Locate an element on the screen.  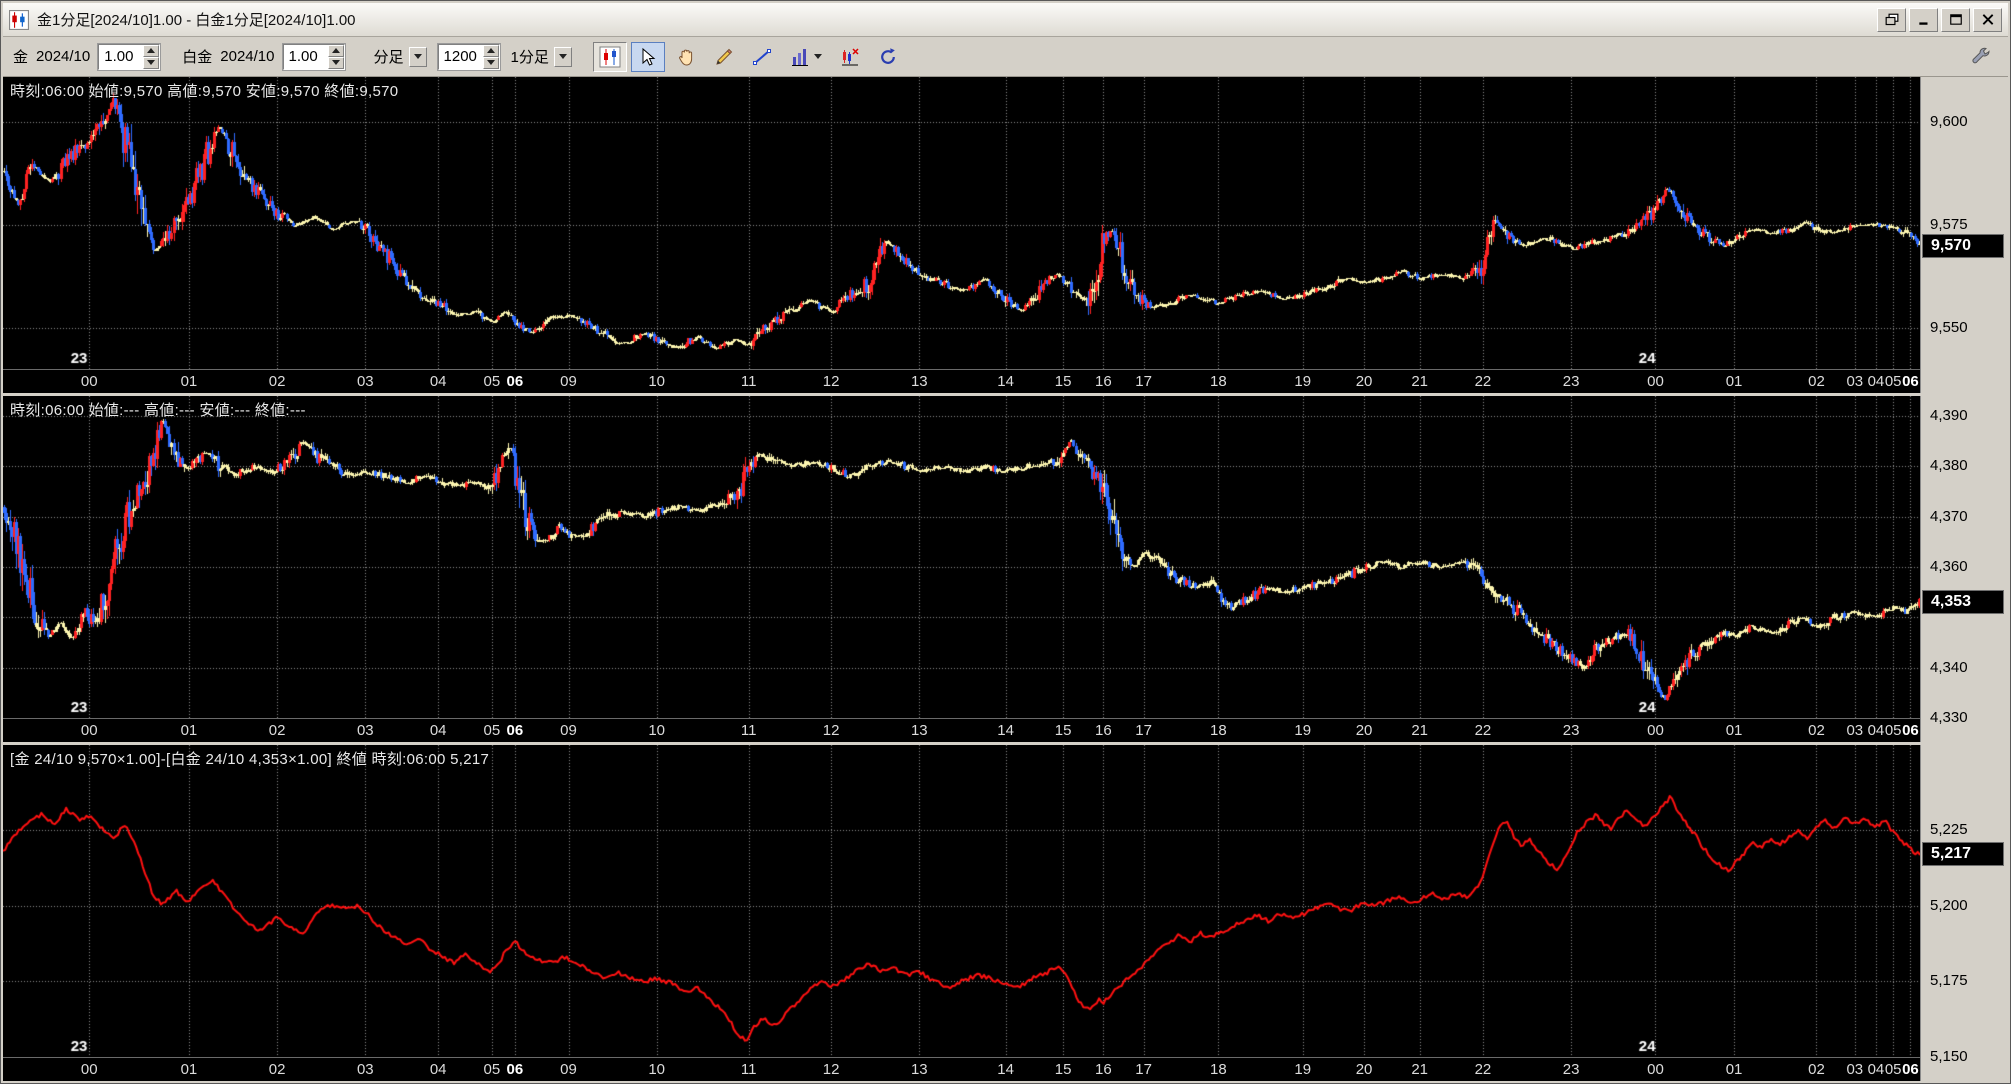
gold-multiplier-value: 1.00 is located at coordinates (119, 56).